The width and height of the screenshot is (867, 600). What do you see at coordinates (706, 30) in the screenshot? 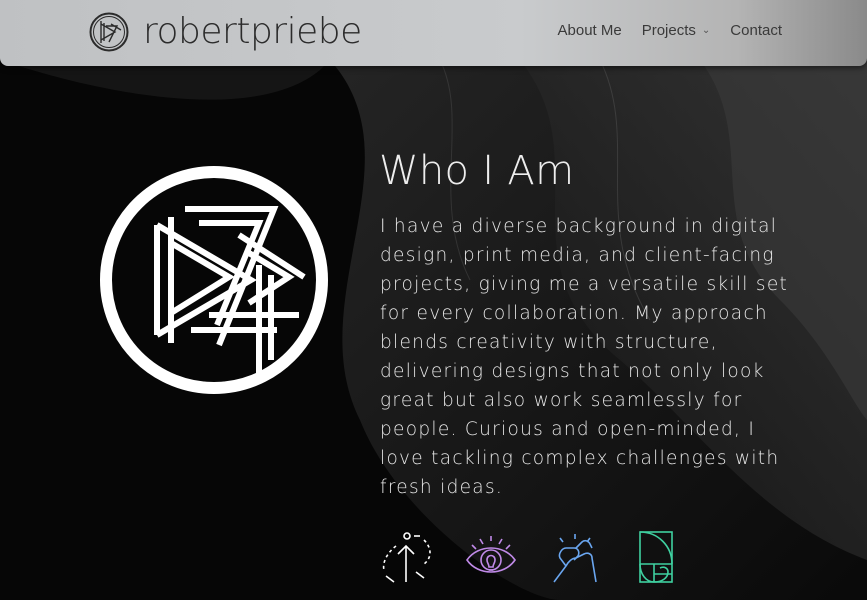
I see `chevron-down-icon: ⌄` at bounding box center [706, 30].